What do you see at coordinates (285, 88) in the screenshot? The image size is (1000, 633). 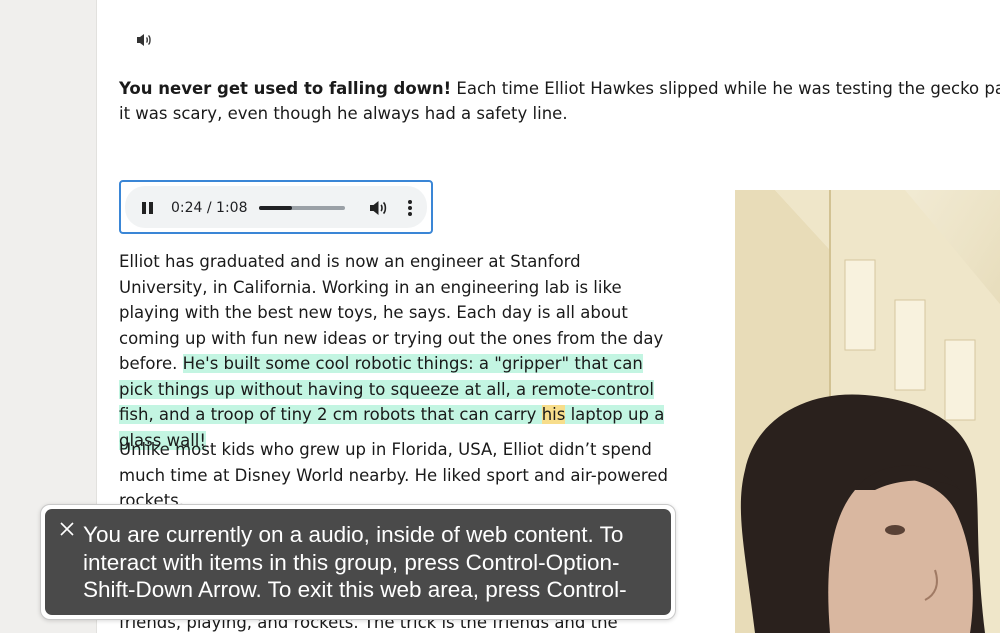 I see `intro-bold-text: You never get used to falling down!` at bounding box center [285, 88].